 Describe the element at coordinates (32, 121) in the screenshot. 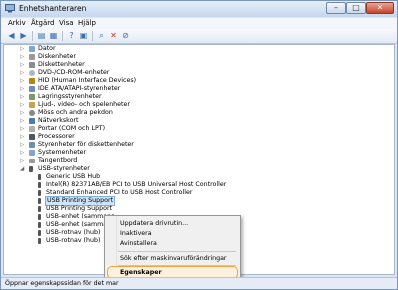

I see `network-adapter-icon` at that location.